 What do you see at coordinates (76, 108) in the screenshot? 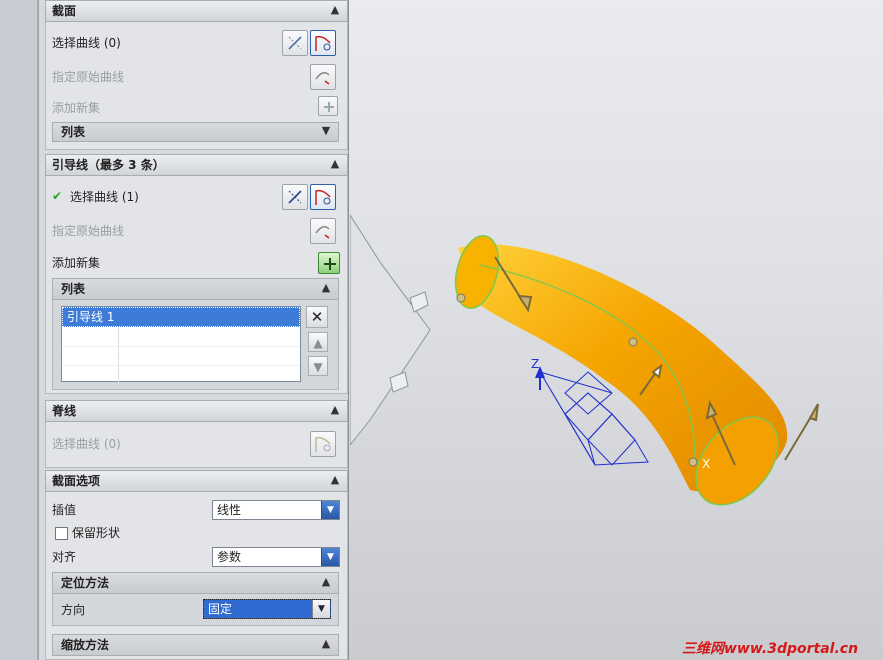
I see `section-add-new-set-label: 添加新集` at bounding box center [76, 108].